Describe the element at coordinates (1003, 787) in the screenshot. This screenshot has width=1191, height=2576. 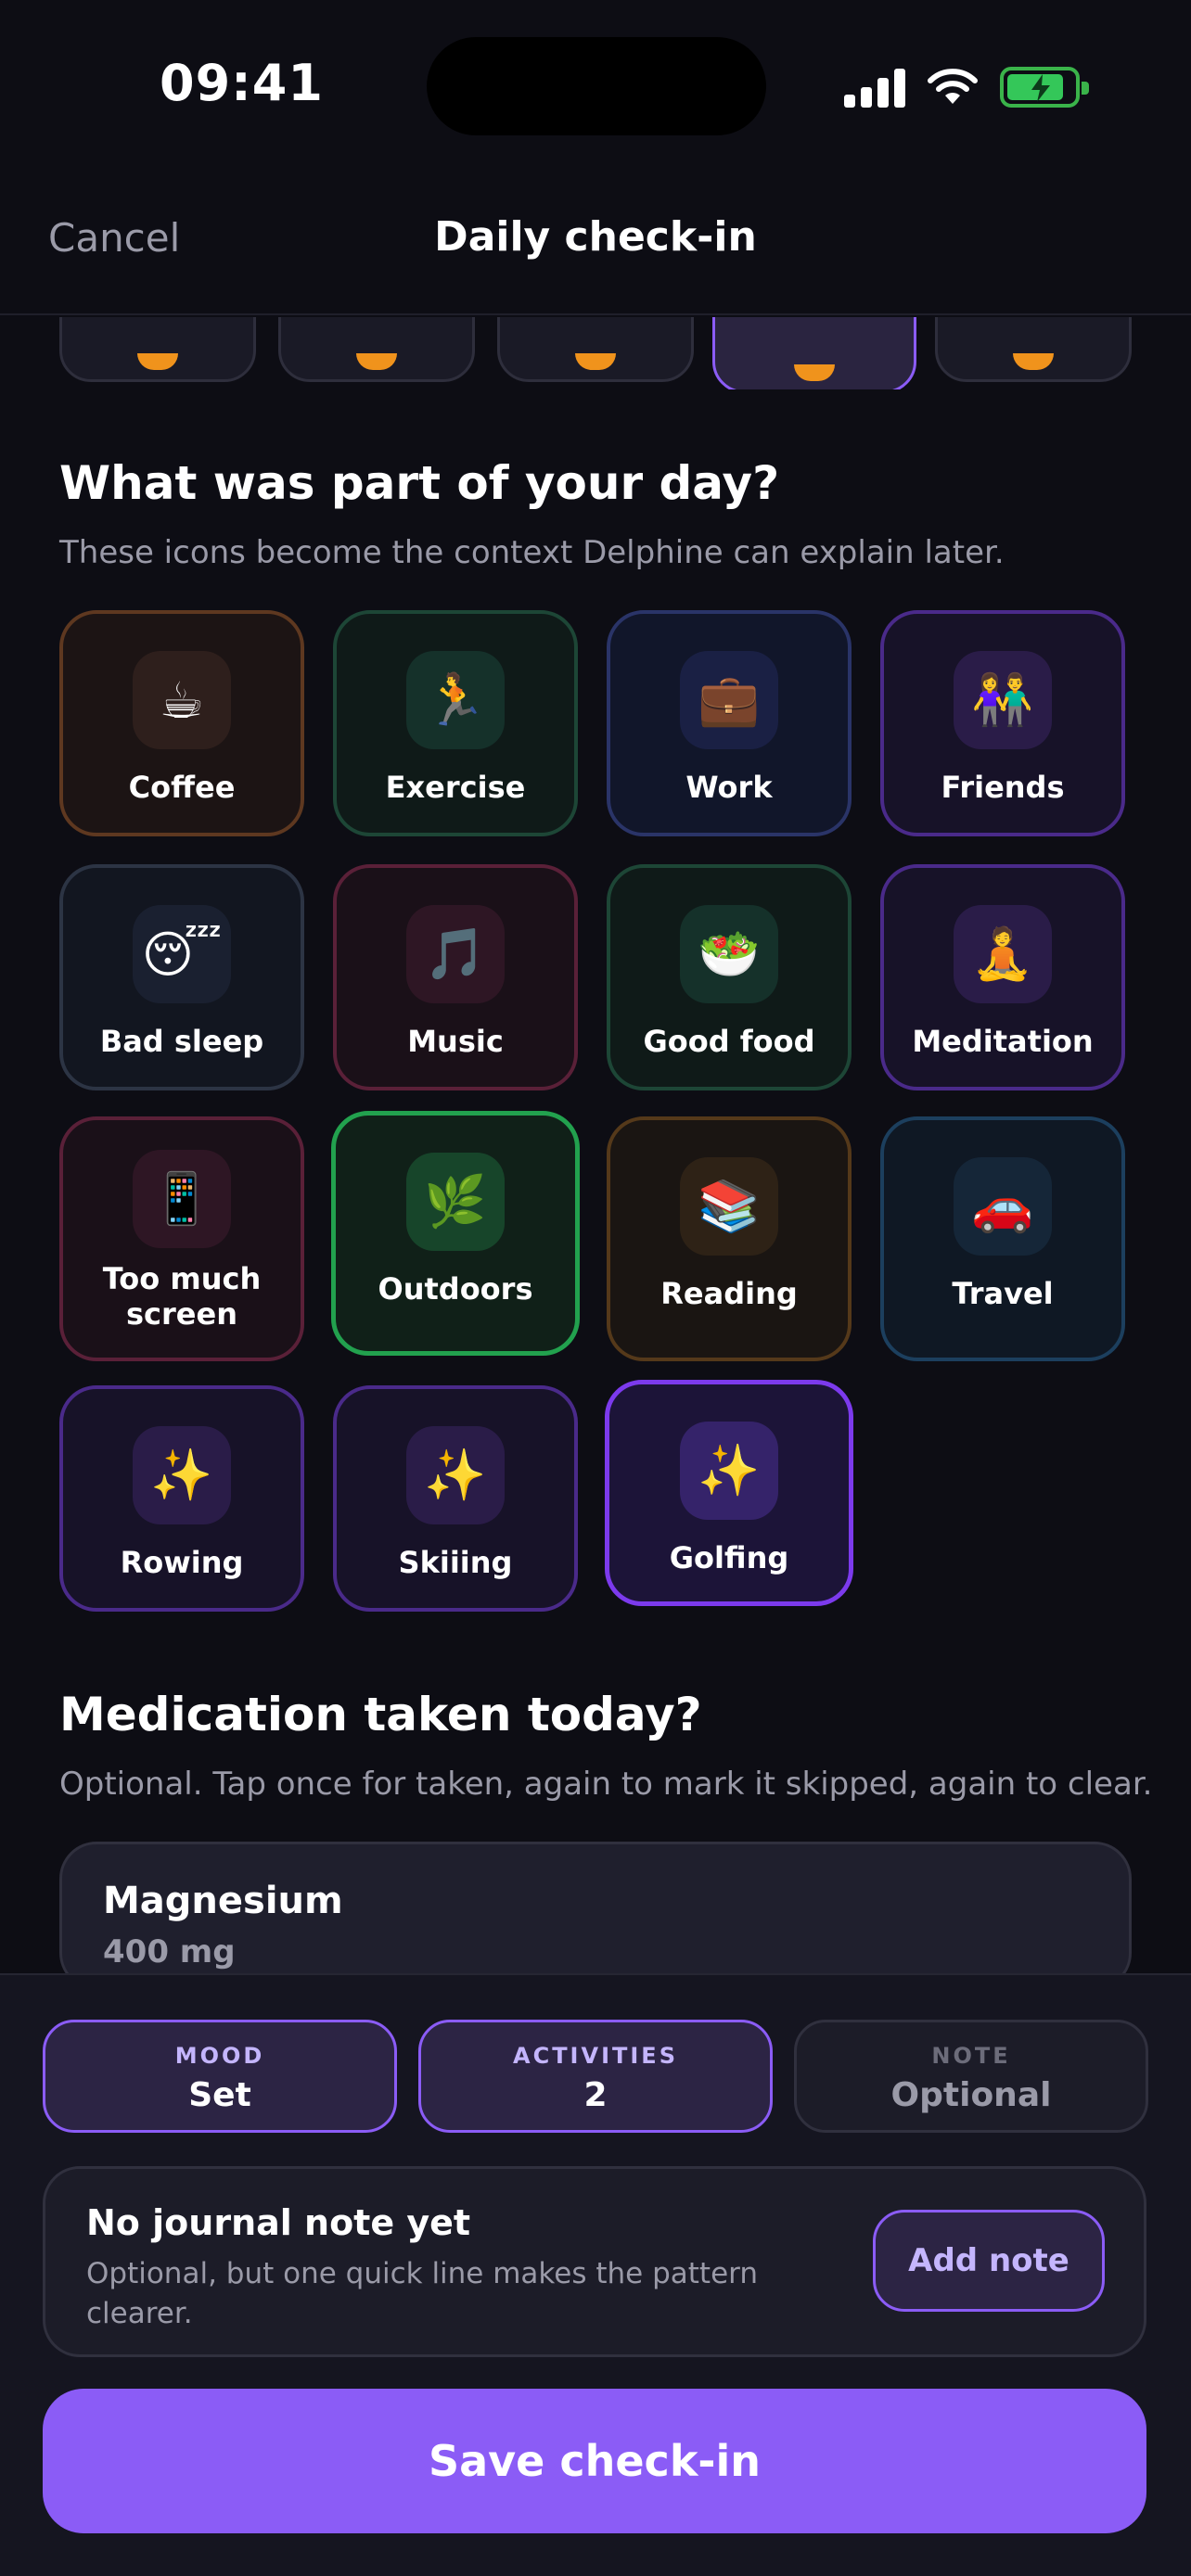
I see `activity-label: Friends` at that location.